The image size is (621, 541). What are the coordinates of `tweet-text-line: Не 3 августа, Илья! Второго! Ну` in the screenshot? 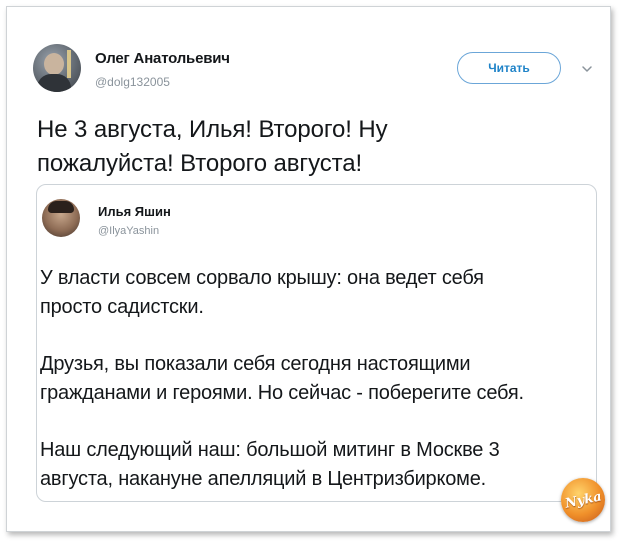 It's located at (212, 129).